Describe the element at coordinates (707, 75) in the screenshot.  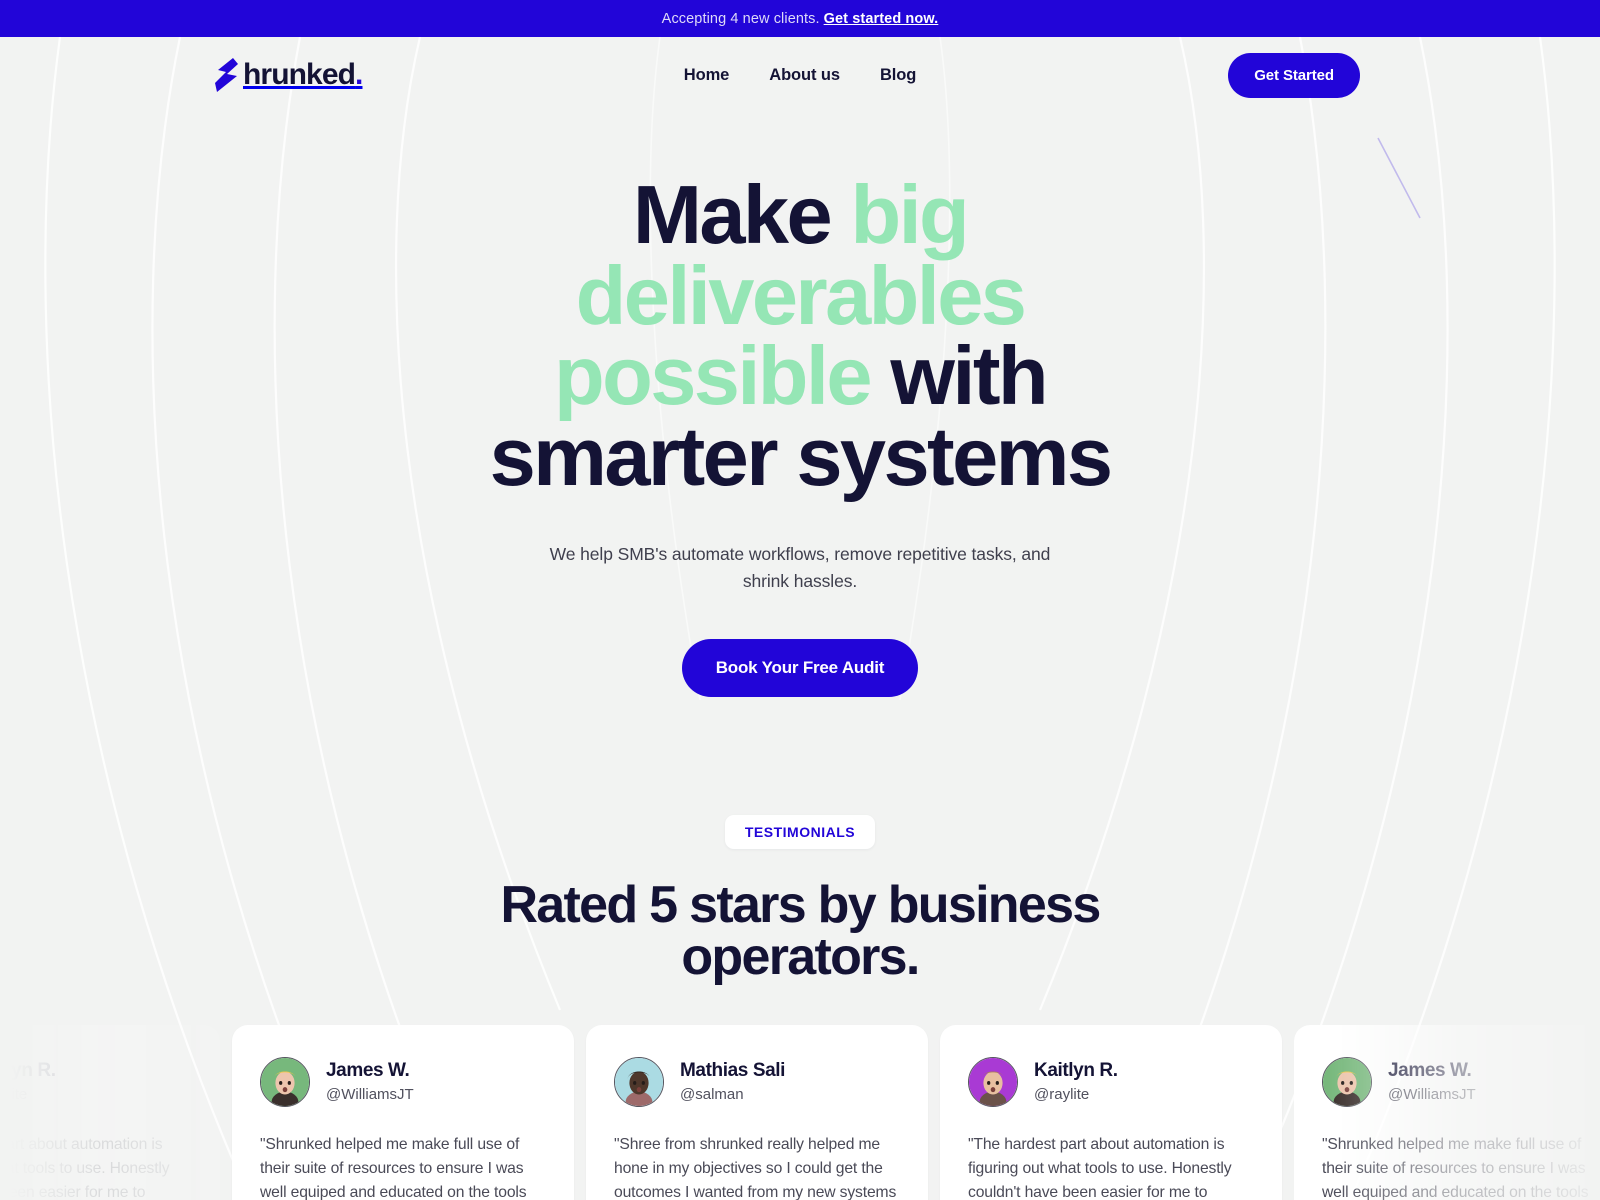
I see `nav-item-home: Home` at that location.